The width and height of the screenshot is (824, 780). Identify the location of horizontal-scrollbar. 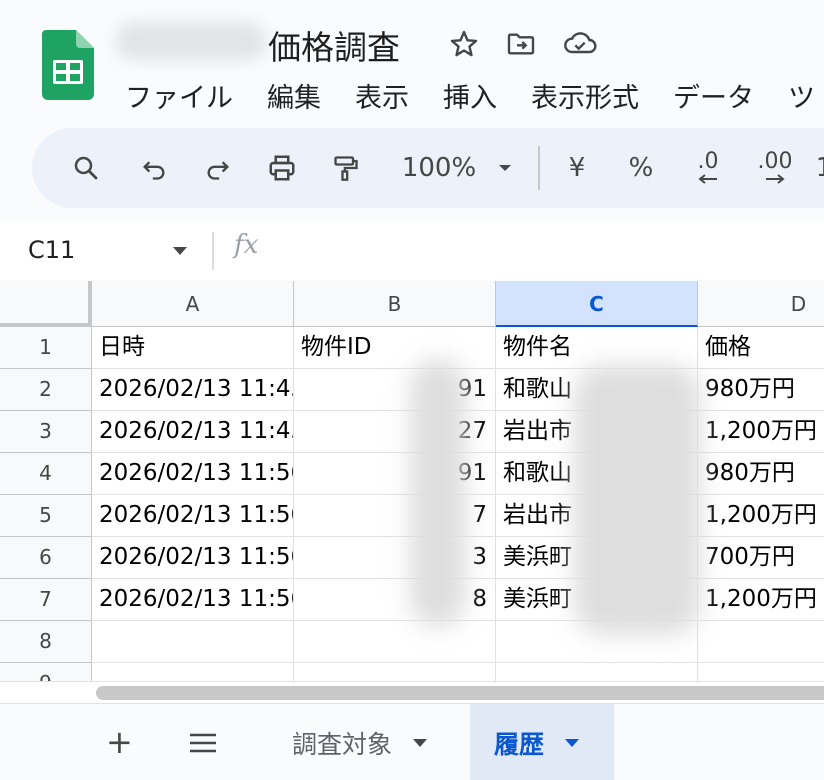
(412, 692).